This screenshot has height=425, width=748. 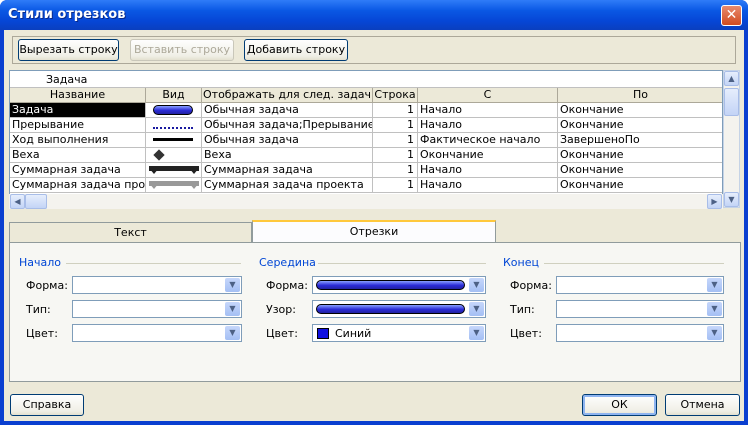 I want to click on scroll-down-icon: ▼, so click(x=731, y=199).